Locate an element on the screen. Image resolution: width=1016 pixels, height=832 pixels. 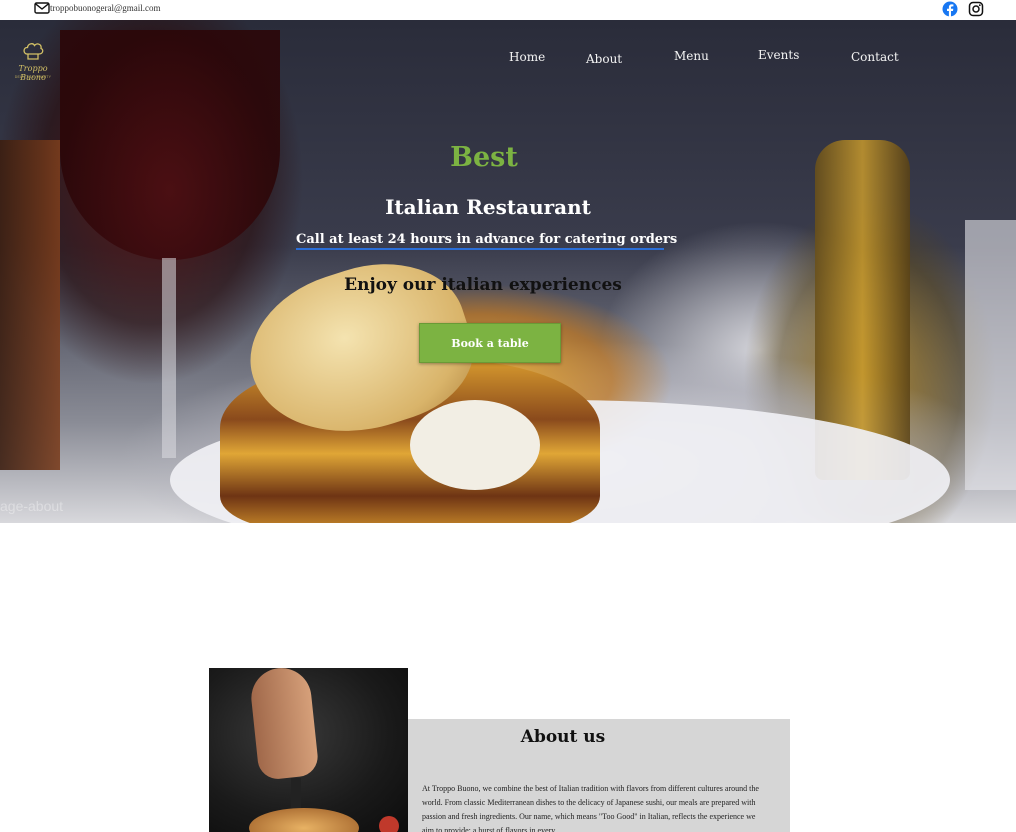
site-logo: Troppo Buono DELI · ICE · PARTY is located at coordinates (33, 62).